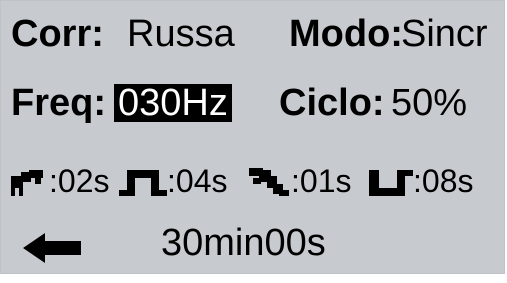  What do you see at coordinates (143, 183) in the screenshot?
I see `pulse-on-icon` at bounding box center [143, 183].